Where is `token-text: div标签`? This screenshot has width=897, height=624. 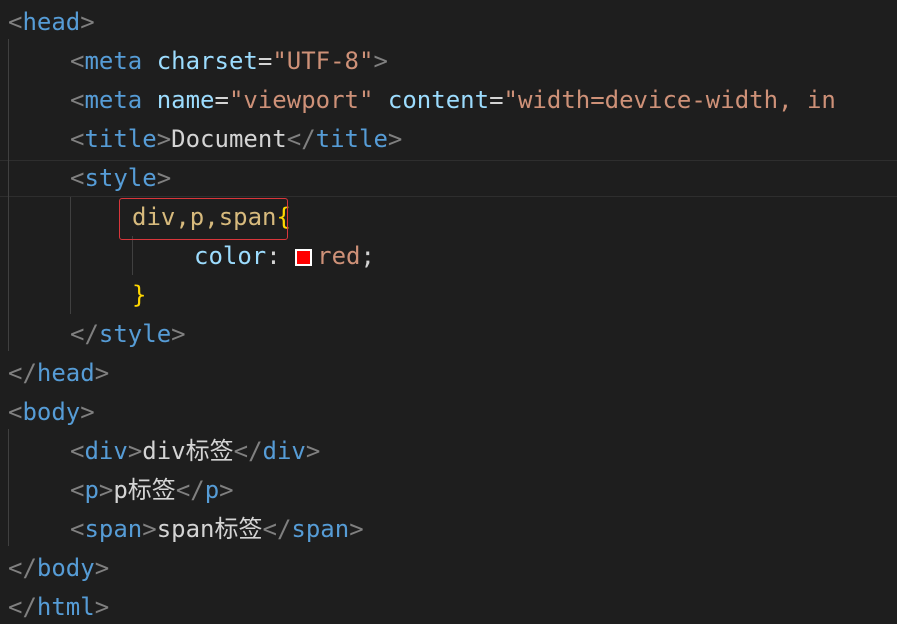
token-text: div标签 is located at coordinates (188, 451).